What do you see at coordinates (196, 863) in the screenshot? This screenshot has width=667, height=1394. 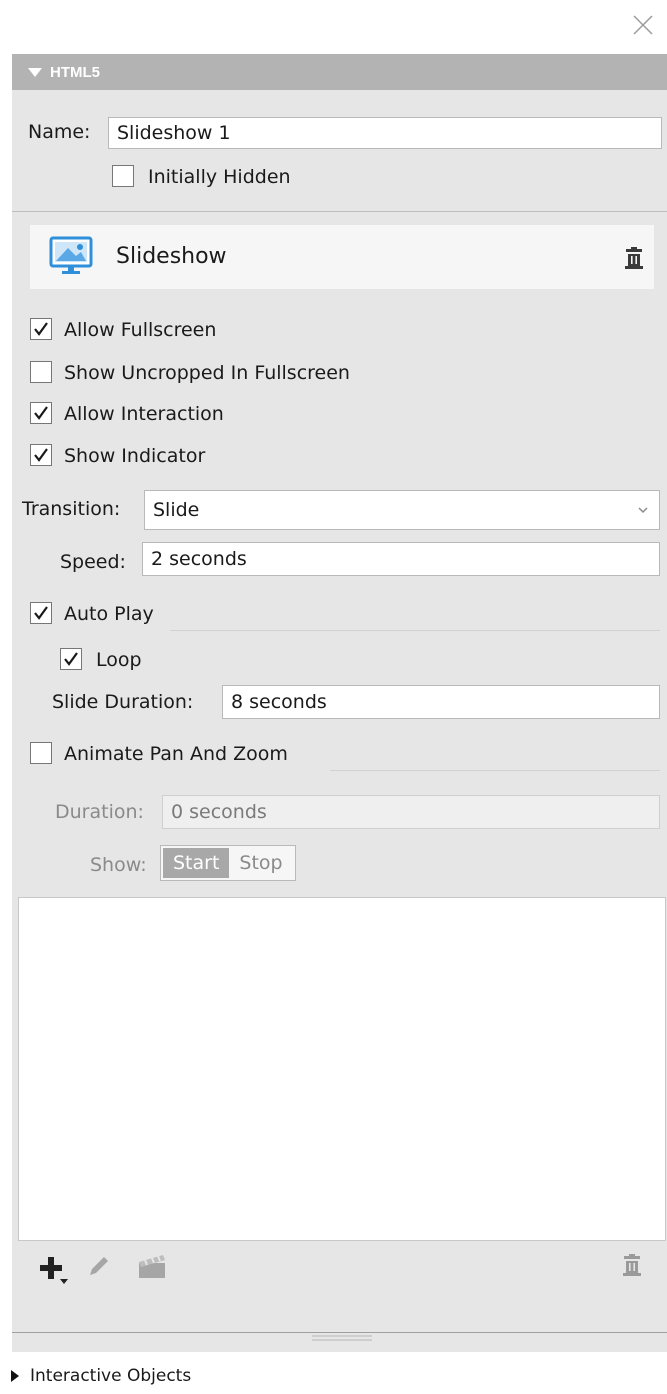 I see `show-start-option: Start` at bounding box center [196, 863].